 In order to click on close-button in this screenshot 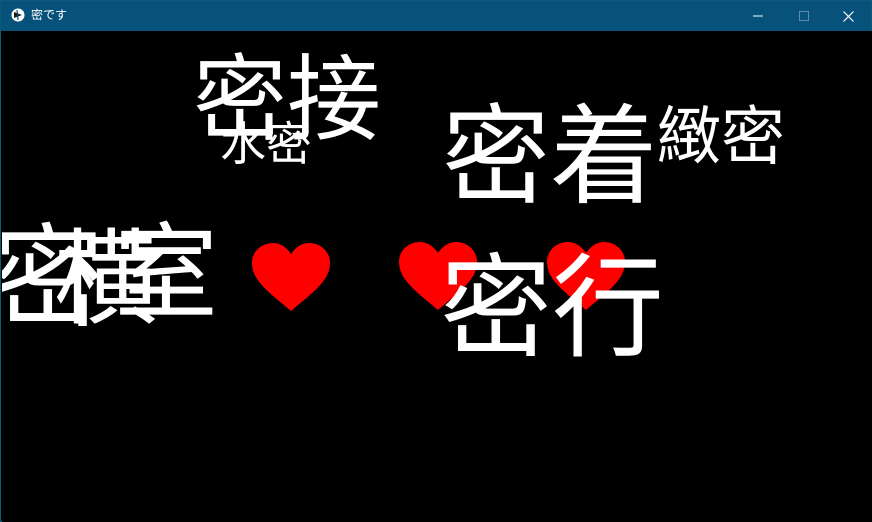, I will do `click(848, 16)`.